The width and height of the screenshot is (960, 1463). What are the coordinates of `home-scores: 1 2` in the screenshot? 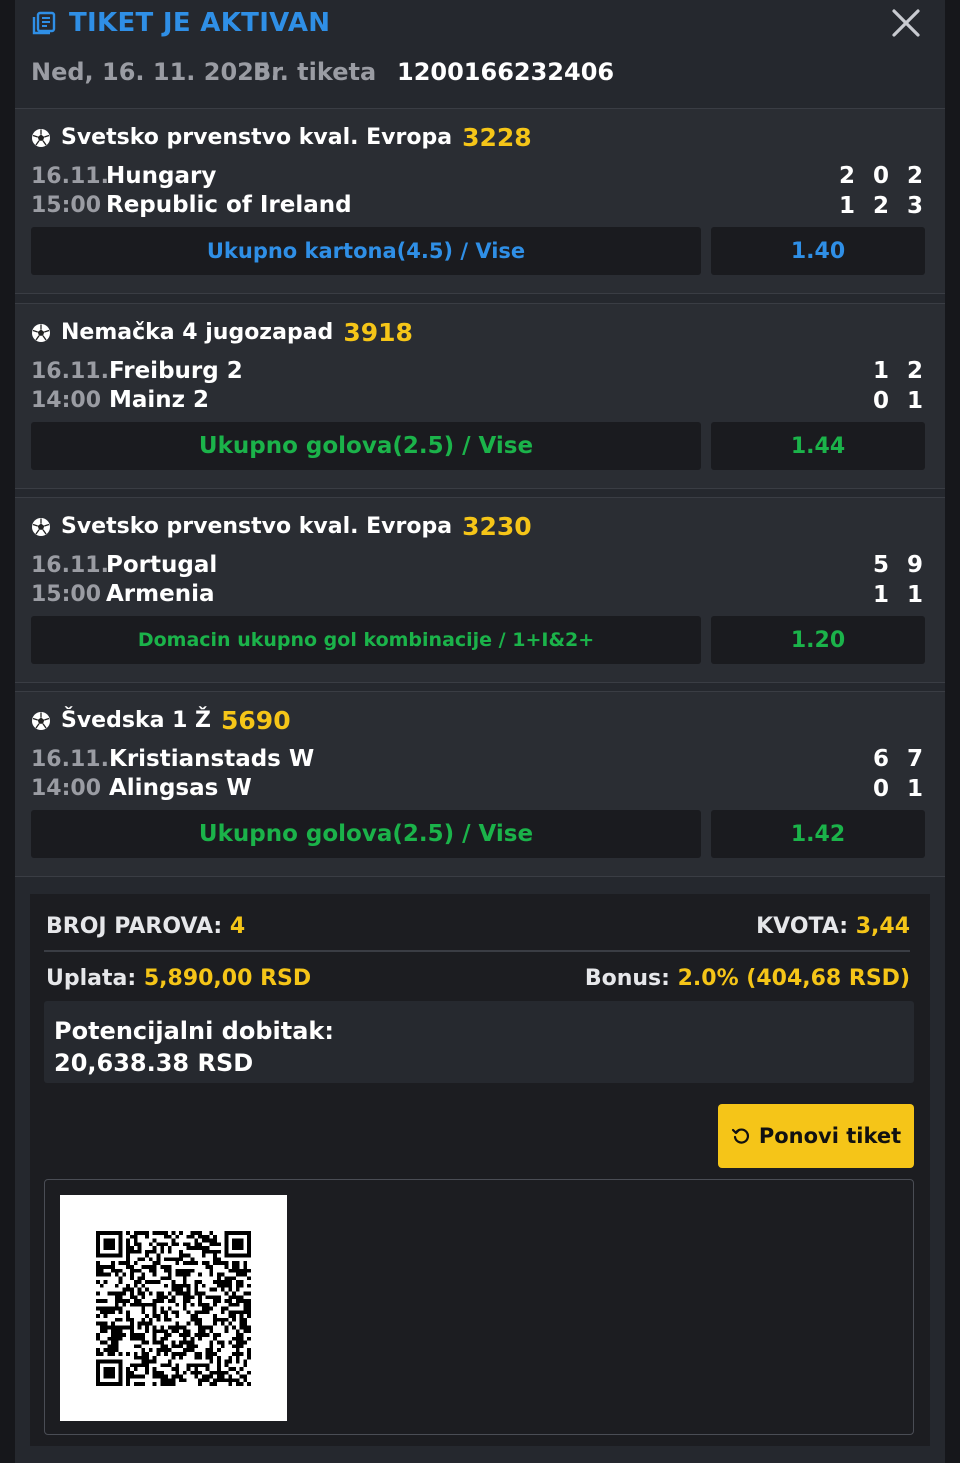 It's located at (898, 371).